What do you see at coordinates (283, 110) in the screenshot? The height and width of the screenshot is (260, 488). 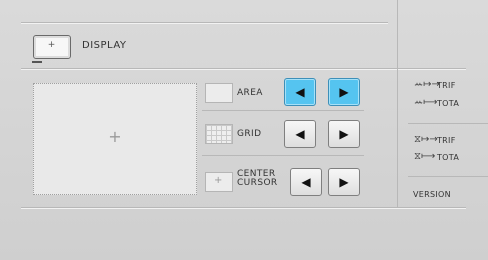 I see `divider-row1` at bounding box center [283, 110].